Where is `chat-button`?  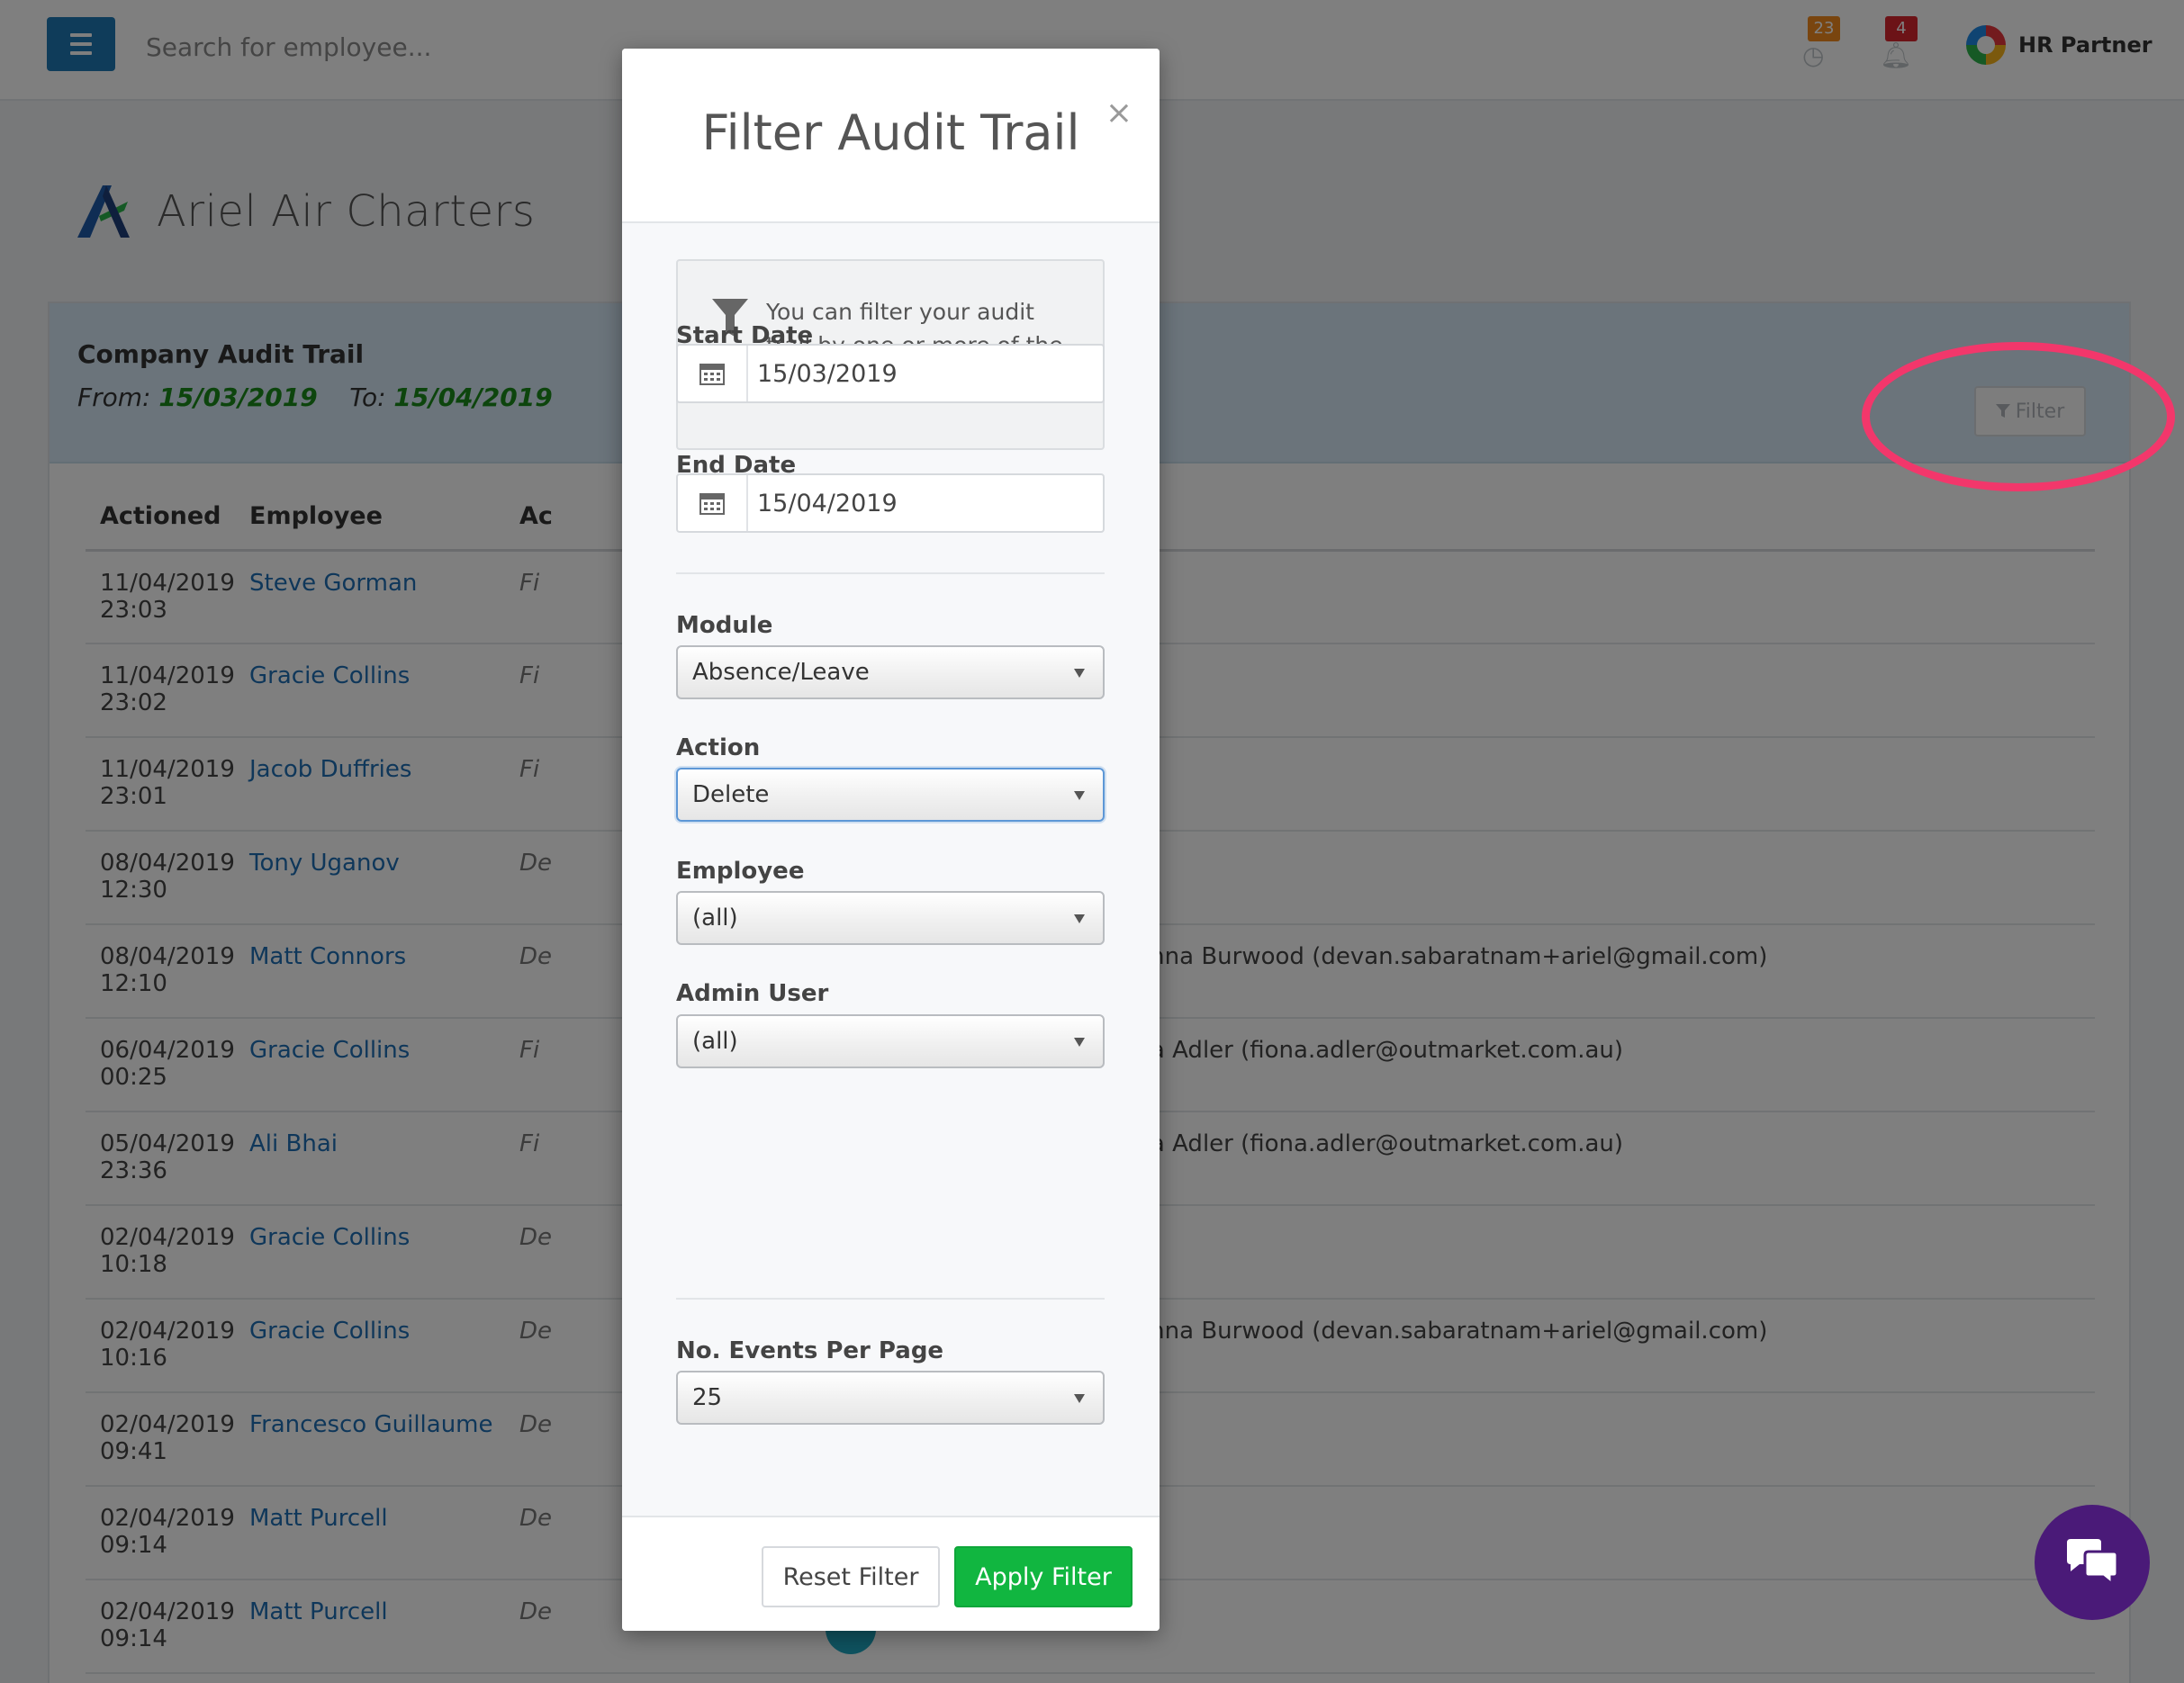
chat-button is located at coordinates (2092, 1562).